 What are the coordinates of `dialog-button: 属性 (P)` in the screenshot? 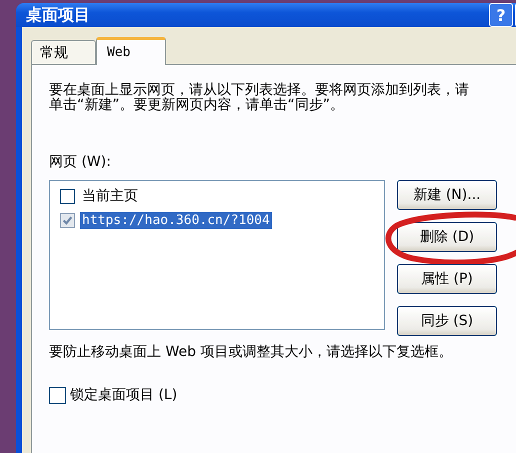 It's located at (447, 279).